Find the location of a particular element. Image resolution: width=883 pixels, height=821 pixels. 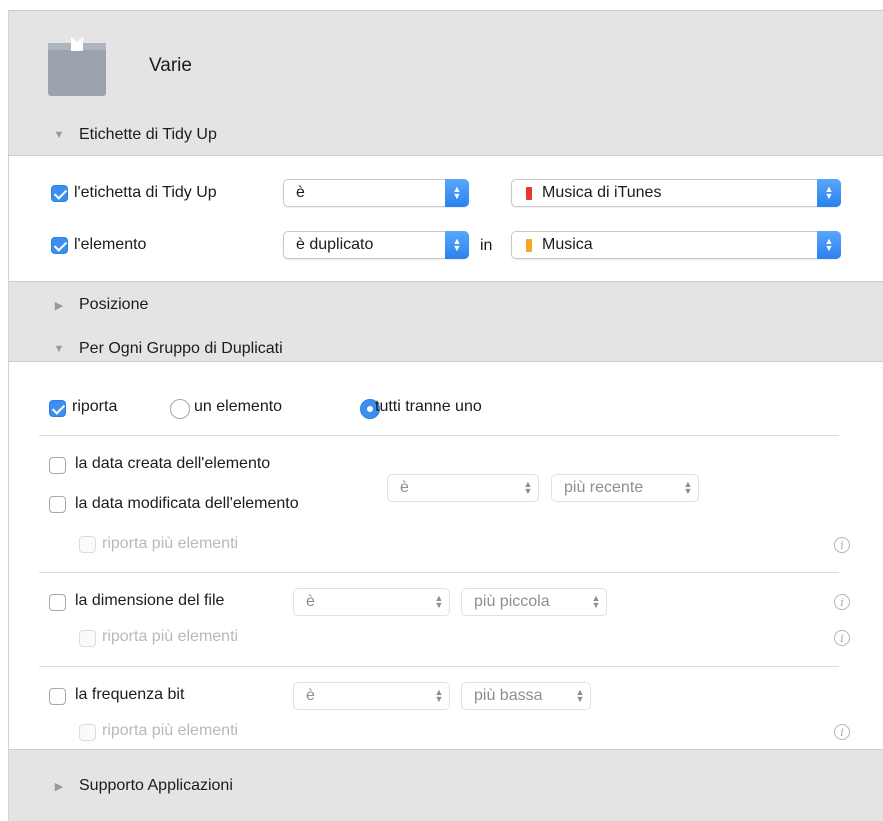

popup-value: più piccola is located at coordinates (512, 601).